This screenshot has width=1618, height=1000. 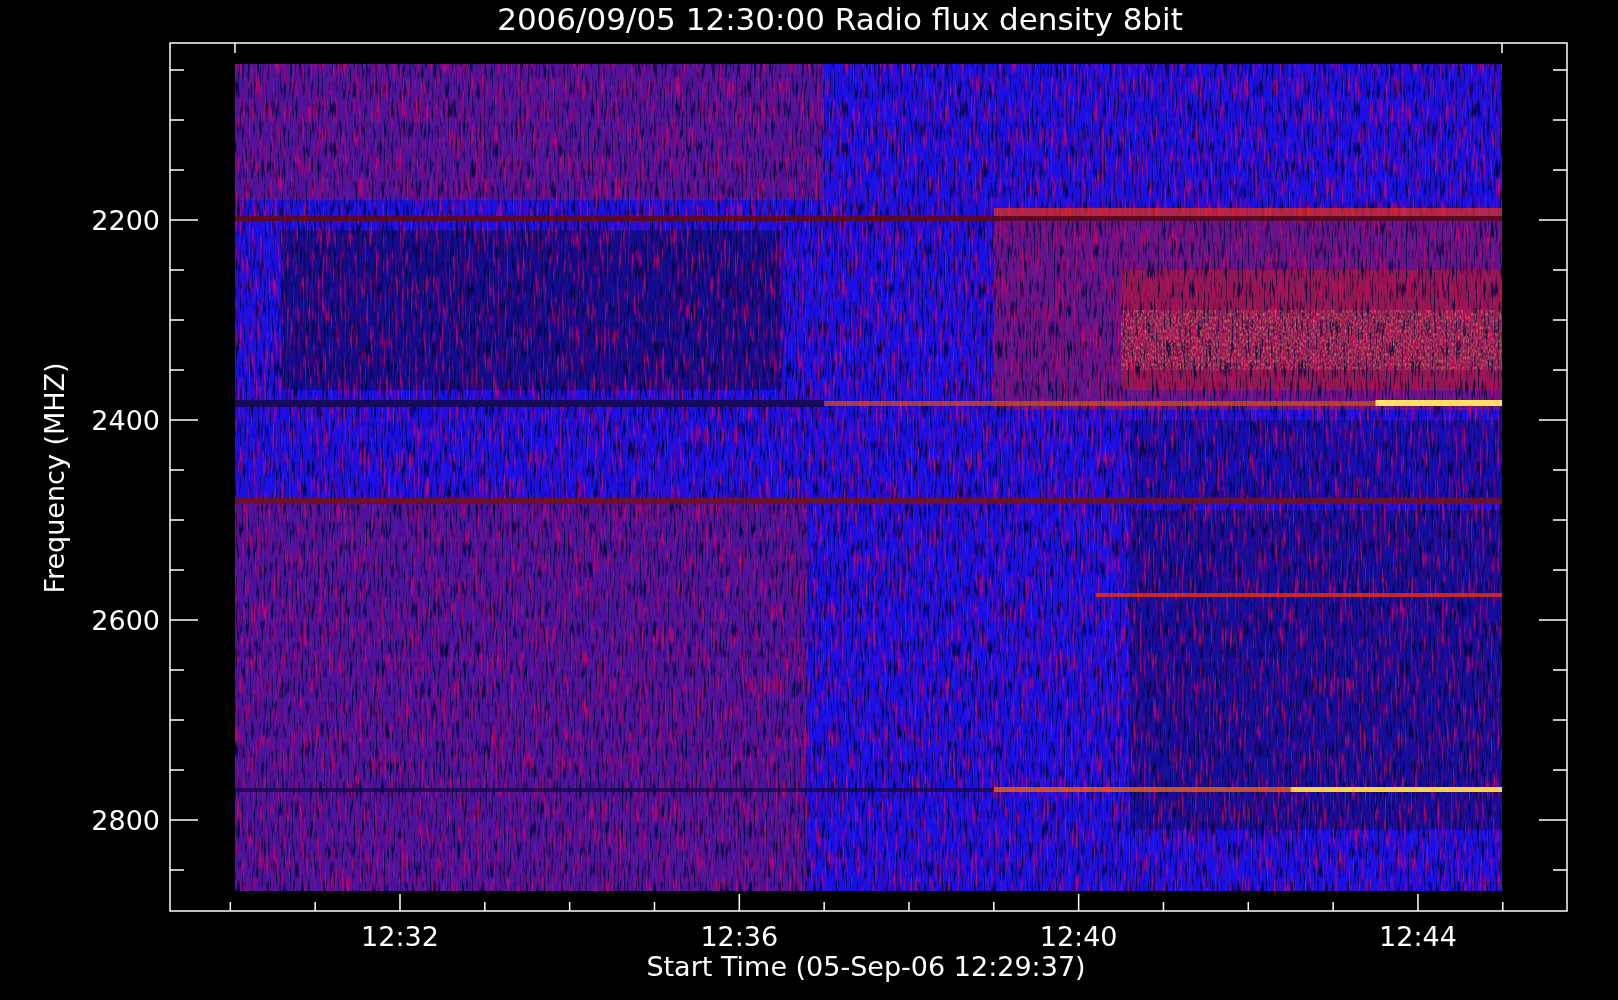 I want to click on axis-label: Frequency (MHZ), so click(x=54, y=478).